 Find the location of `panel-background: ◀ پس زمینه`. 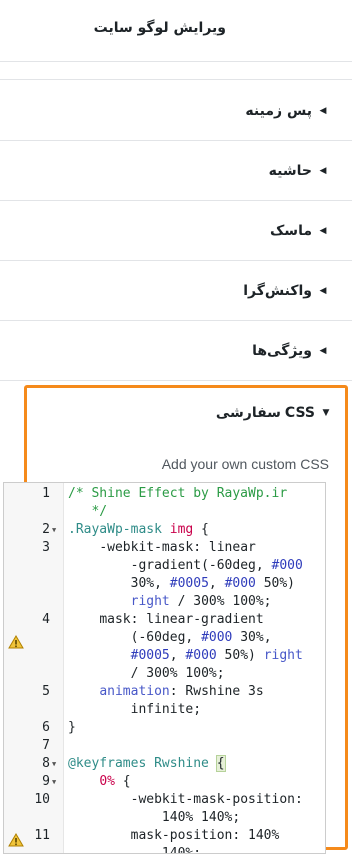

panel-background: ◀ پس زمینه is located at coordinates (176, 111).